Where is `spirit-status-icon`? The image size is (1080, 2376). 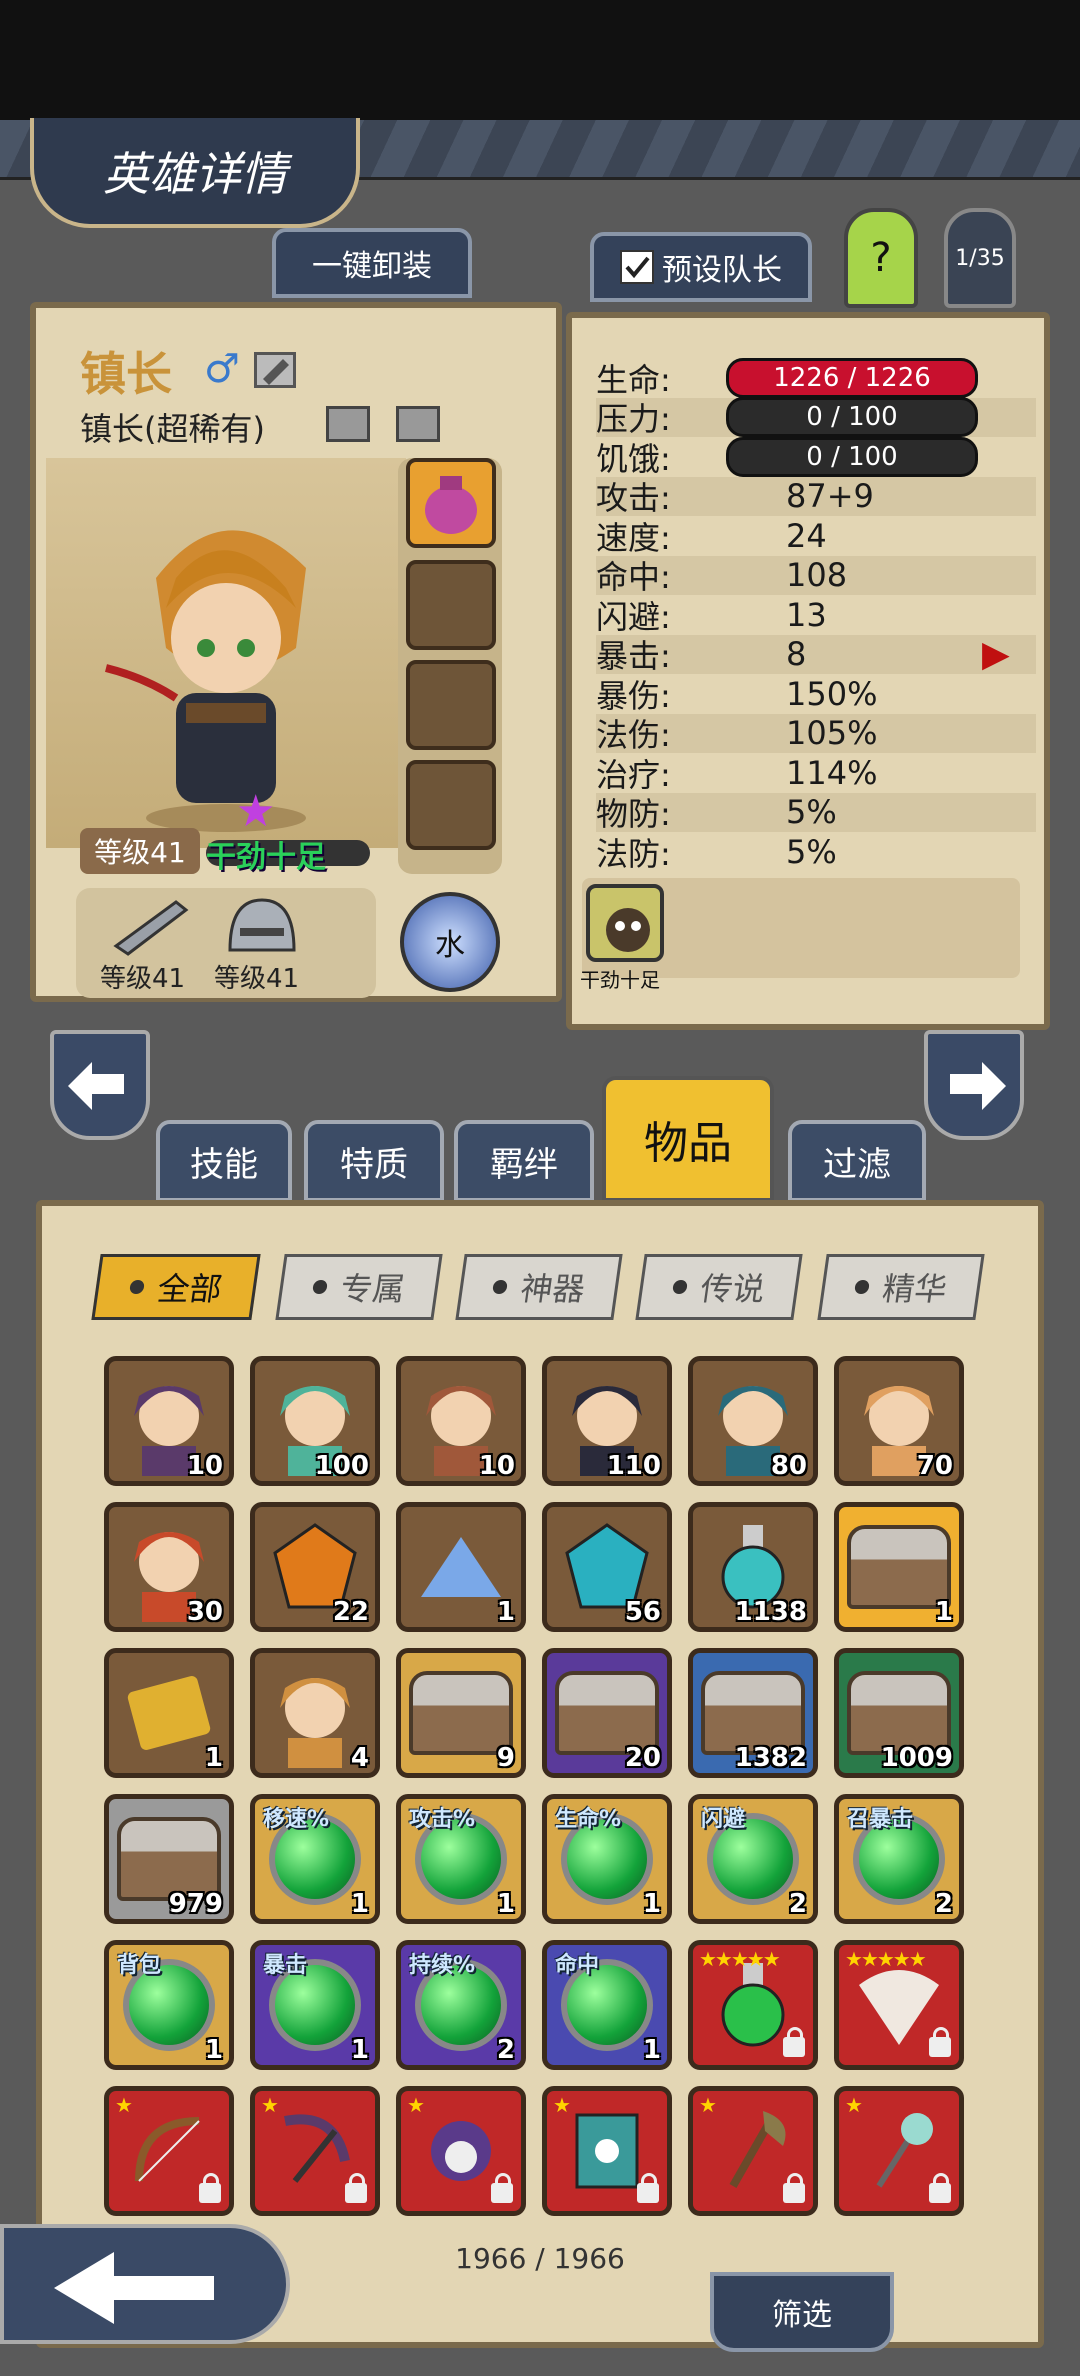
spirit-status-icon is located at coordinates (625, 923).